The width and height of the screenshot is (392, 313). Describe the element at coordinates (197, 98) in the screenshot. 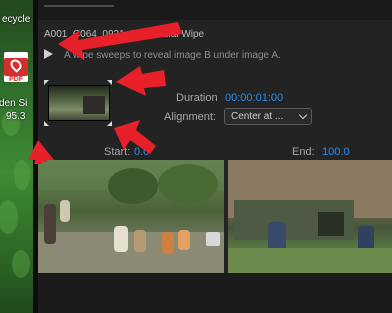

I see `duration-label: Duration` at that location.